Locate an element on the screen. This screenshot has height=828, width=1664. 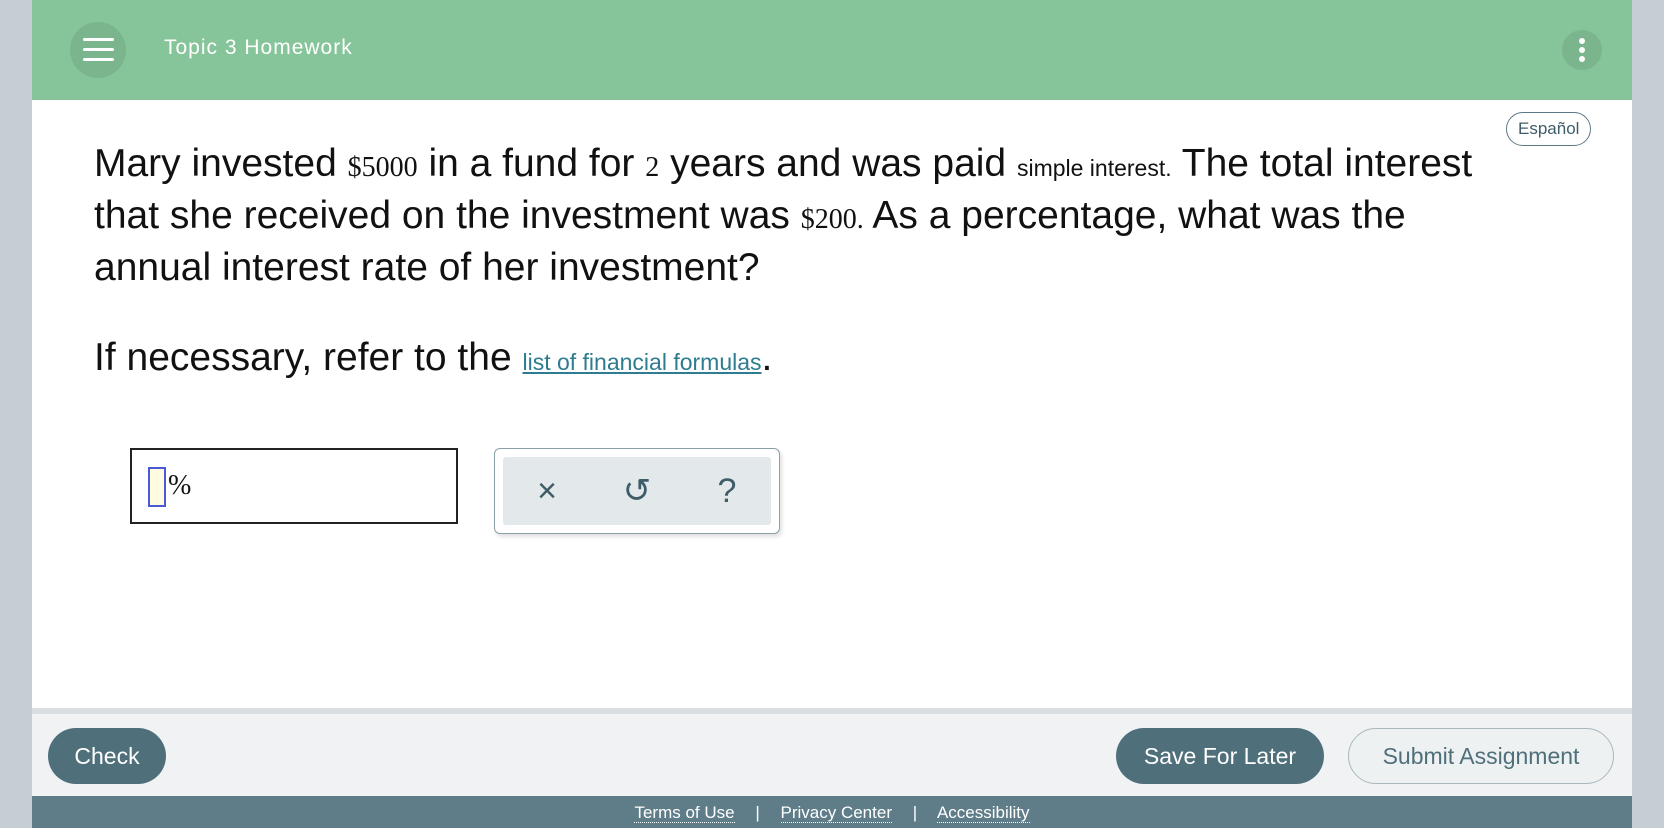
close-icon: × is located at coordinates (547, 491).